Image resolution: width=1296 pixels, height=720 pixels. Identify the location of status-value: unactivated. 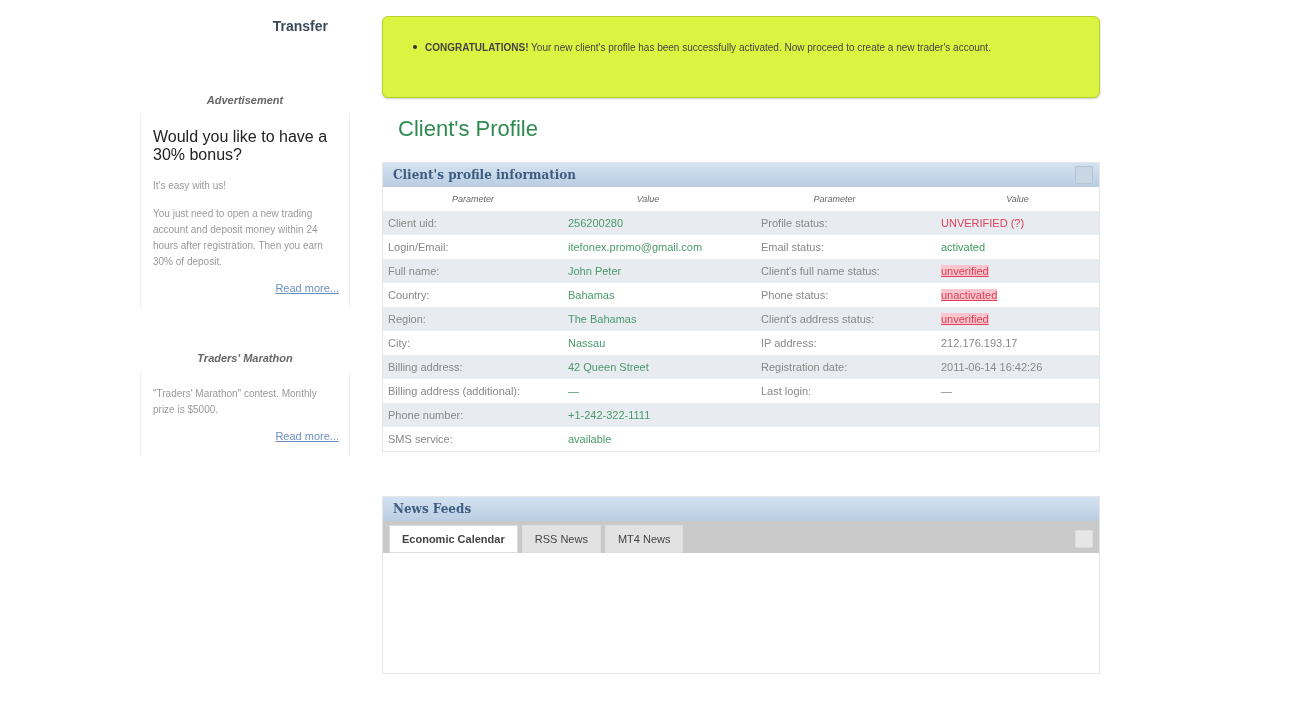
(969, 295).